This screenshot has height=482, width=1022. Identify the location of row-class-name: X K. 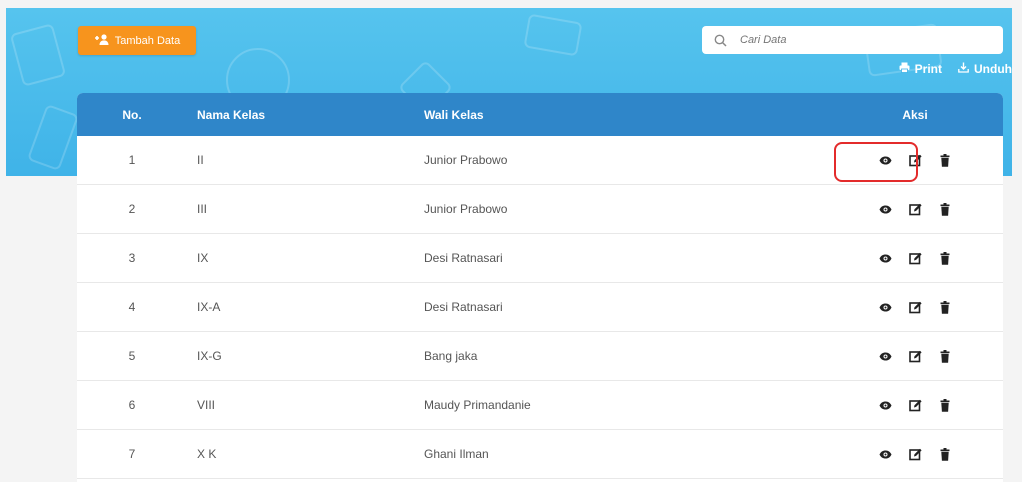
(207, 454).